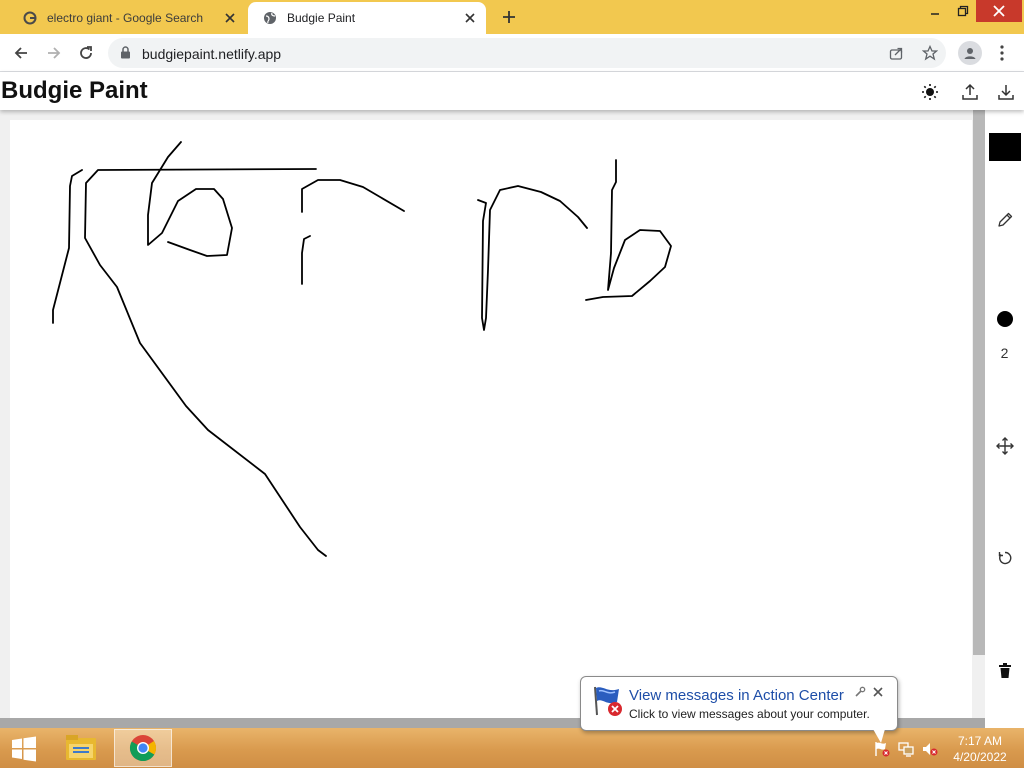 The width and height of the screenshot is (1024, 768). Describe the element at coordinates (512, 91) in the screenshot. I see `app-header: Budgie Paint` at that location.